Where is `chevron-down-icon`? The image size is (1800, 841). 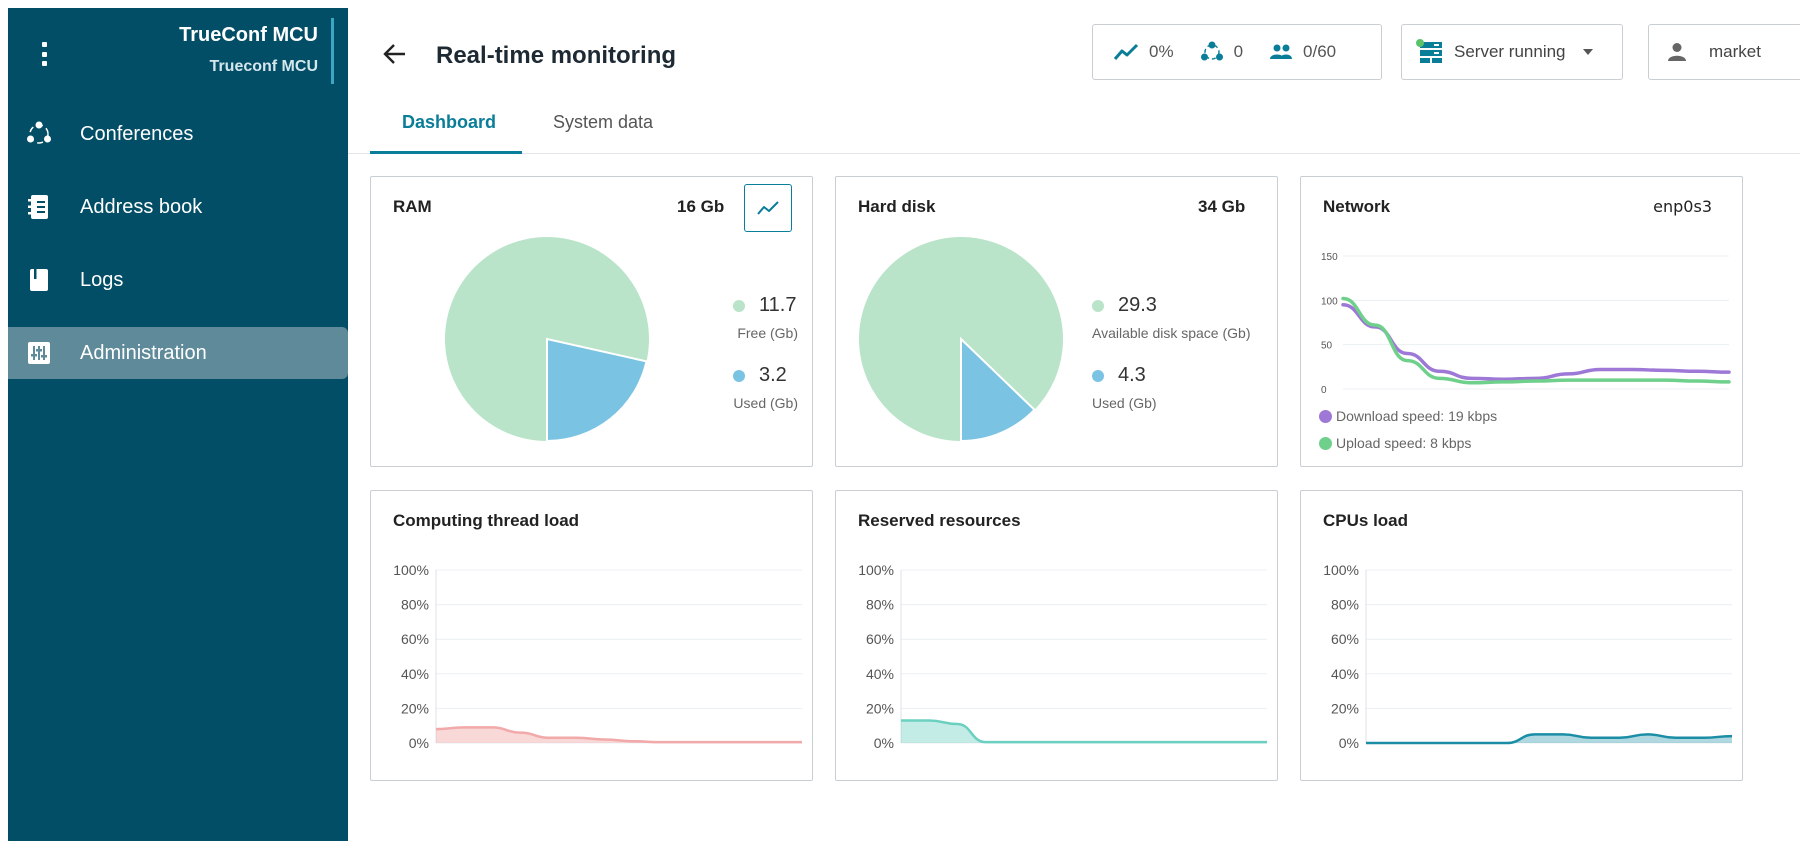 chevron-down-icon is located at coordinates (1587, 52).